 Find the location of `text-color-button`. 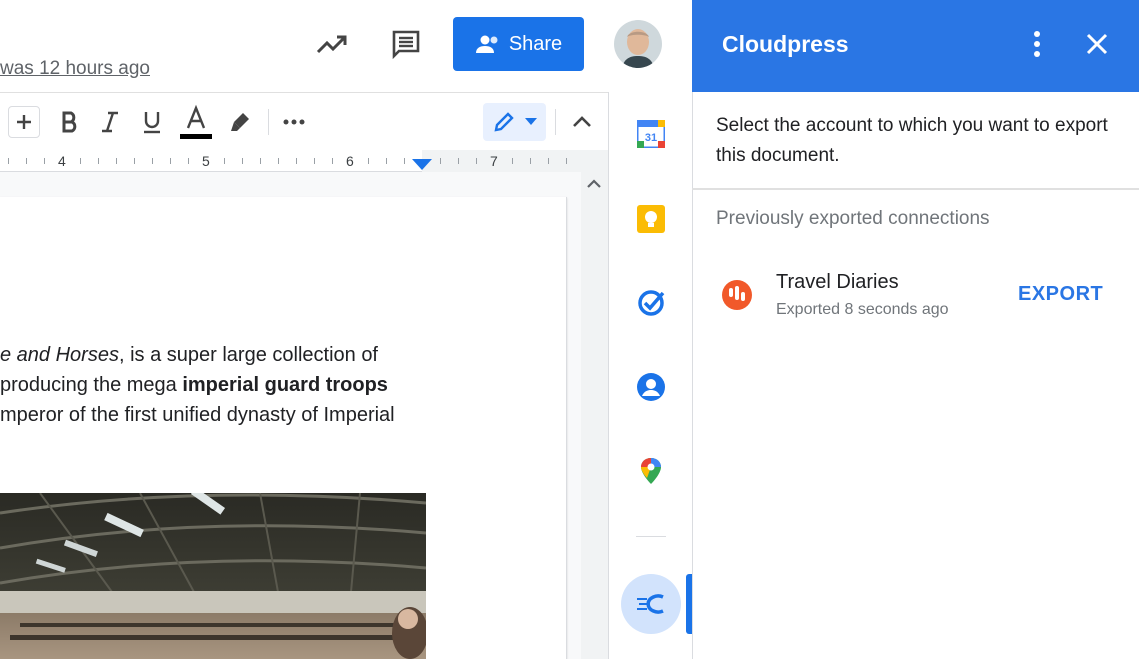

text-color-button is located at coordinates (196, 122).